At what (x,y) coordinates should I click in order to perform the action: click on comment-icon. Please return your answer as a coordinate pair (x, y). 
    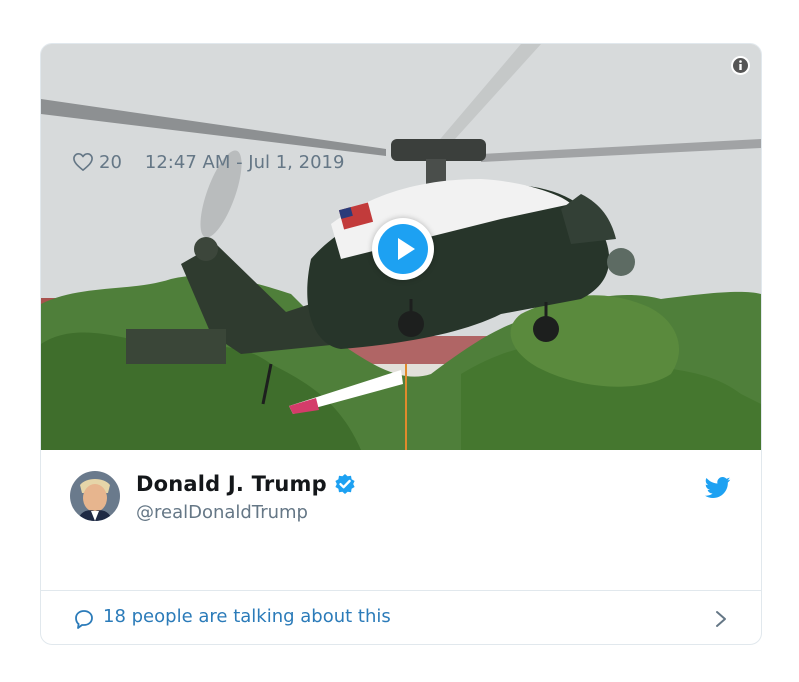
    Looking at the image, I should click on (84, 619).